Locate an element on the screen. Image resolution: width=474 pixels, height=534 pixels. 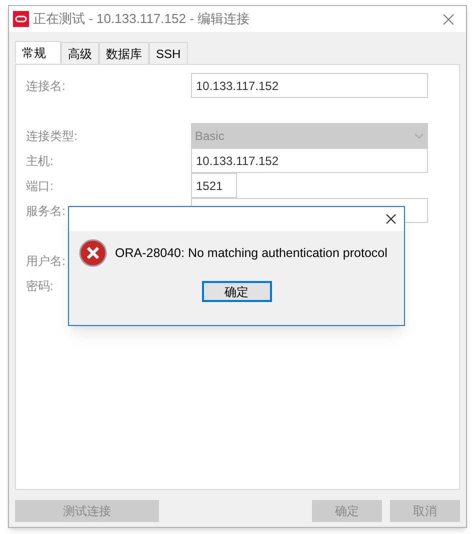
app-logo-icon is located at coordinates (21, 19).